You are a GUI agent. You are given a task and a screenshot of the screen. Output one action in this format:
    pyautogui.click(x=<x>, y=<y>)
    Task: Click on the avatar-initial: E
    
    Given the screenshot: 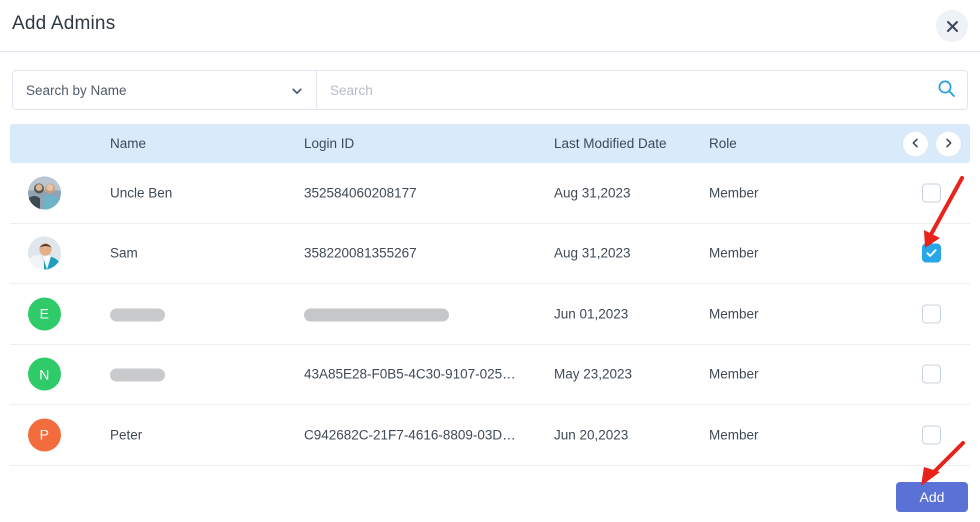 What is the action you would take?
    pyautogui.click(x=44, y=314)
    